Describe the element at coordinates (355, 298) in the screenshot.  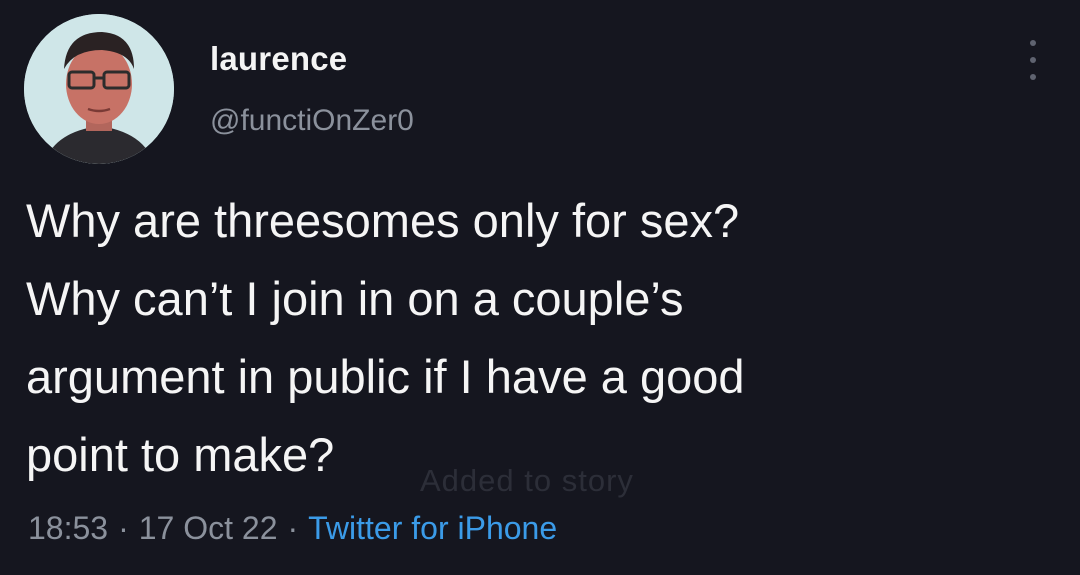
I see `tweet-text-line: Why can’t I join in on a couple’s` at that location.